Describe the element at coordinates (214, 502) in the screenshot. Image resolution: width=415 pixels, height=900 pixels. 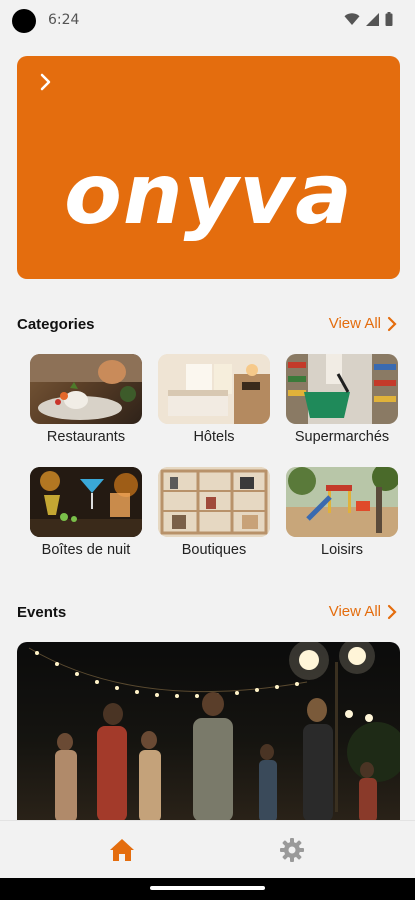
I see `boutiques-image` at that location.